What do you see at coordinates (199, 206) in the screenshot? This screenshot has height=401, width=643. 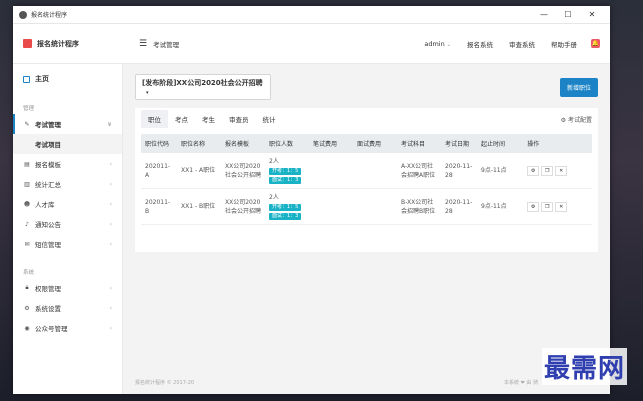 I see `cell-name: XX1 - B职位` at bounding box center [199, 206].